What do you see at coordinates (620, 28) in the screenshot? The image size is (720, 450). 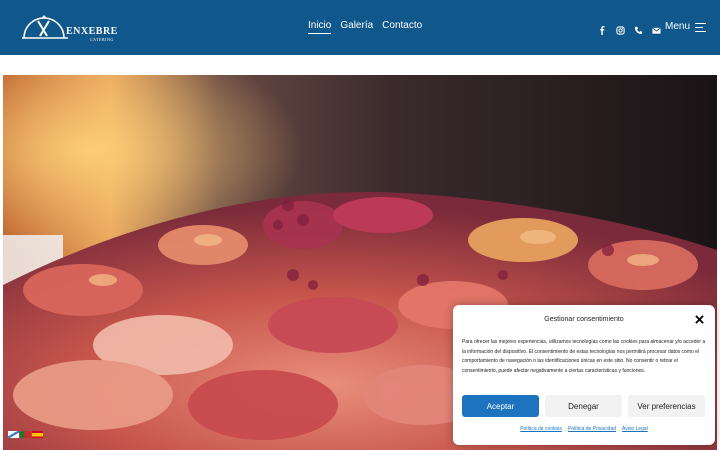 I see `instagram-icon` at bounding box center [620, 28].